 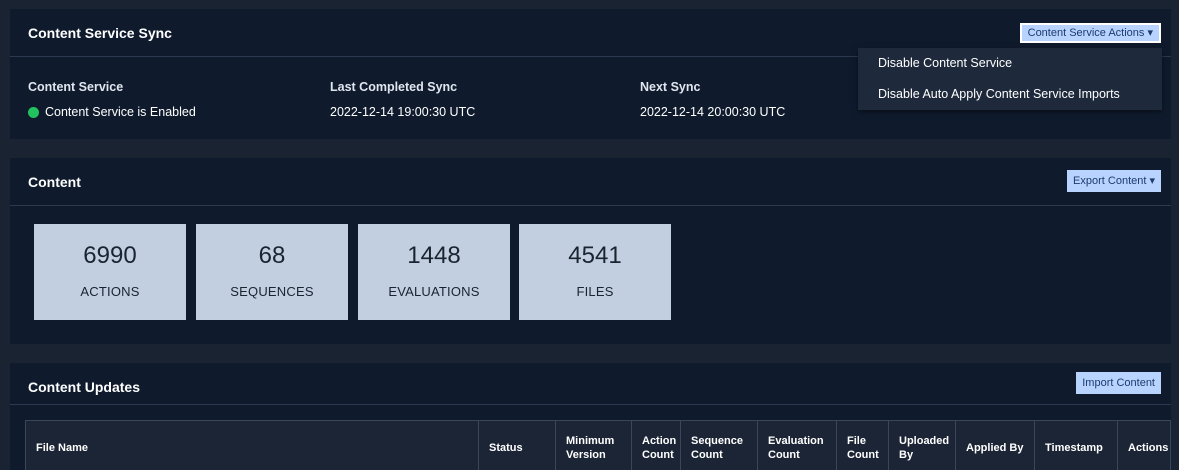 What do you see at coordinates (100, 33) in the screenshot?
I see `panel-title: Content Service Sync` at bounding box center [100, 33].